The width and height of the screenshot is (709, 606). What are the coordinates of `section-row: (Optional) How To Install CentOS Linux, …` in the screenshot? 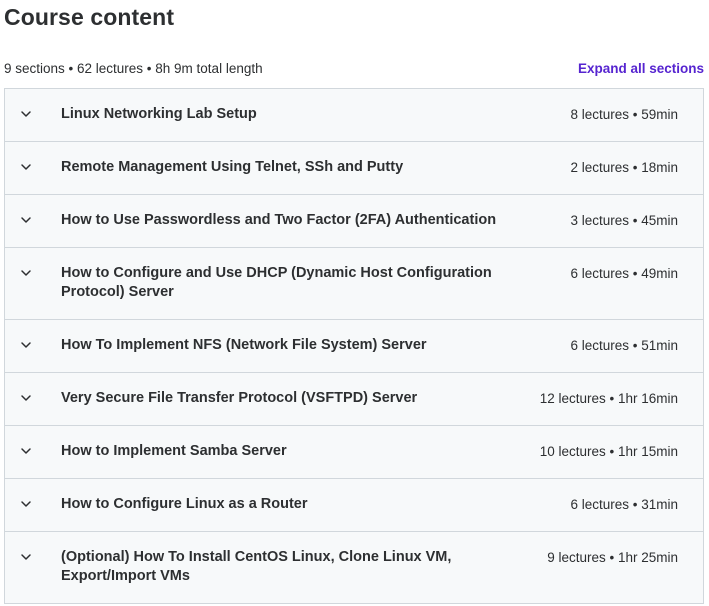 It's located at (354, 568).